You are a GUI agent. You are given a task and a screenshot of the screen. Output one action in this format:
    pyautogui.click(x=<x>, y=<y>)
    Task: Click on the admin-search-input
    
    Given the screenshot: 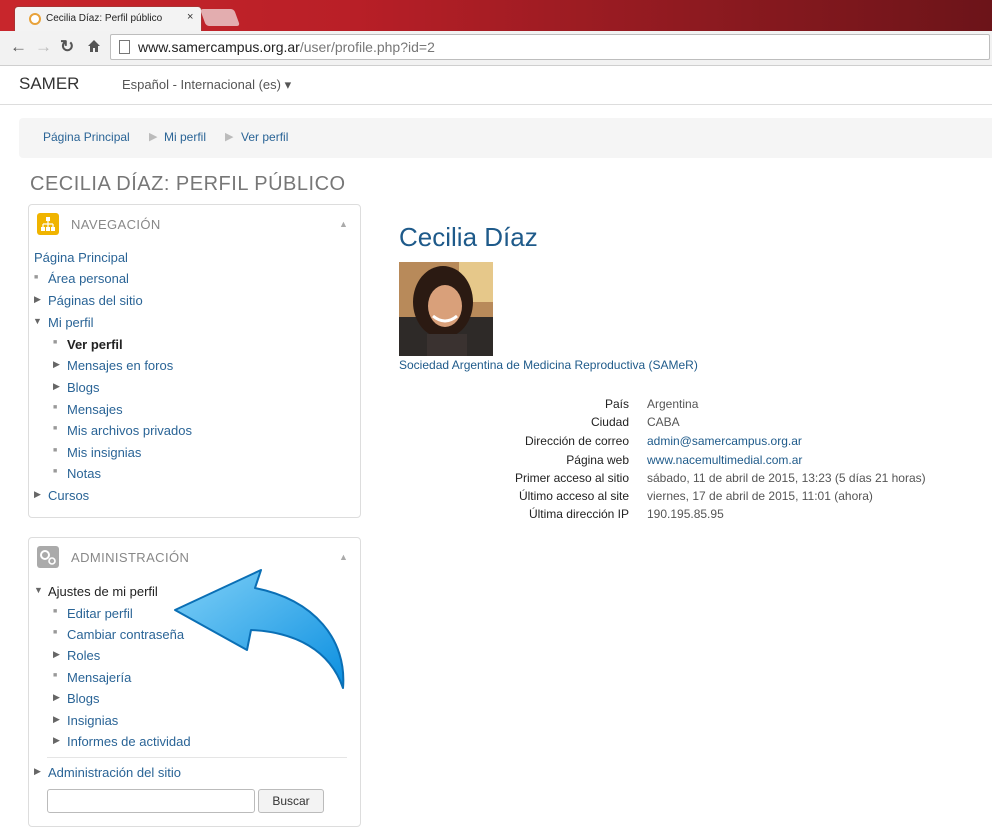 What is the action you would take?
    pyautogui.click(x=151, y=801)
    